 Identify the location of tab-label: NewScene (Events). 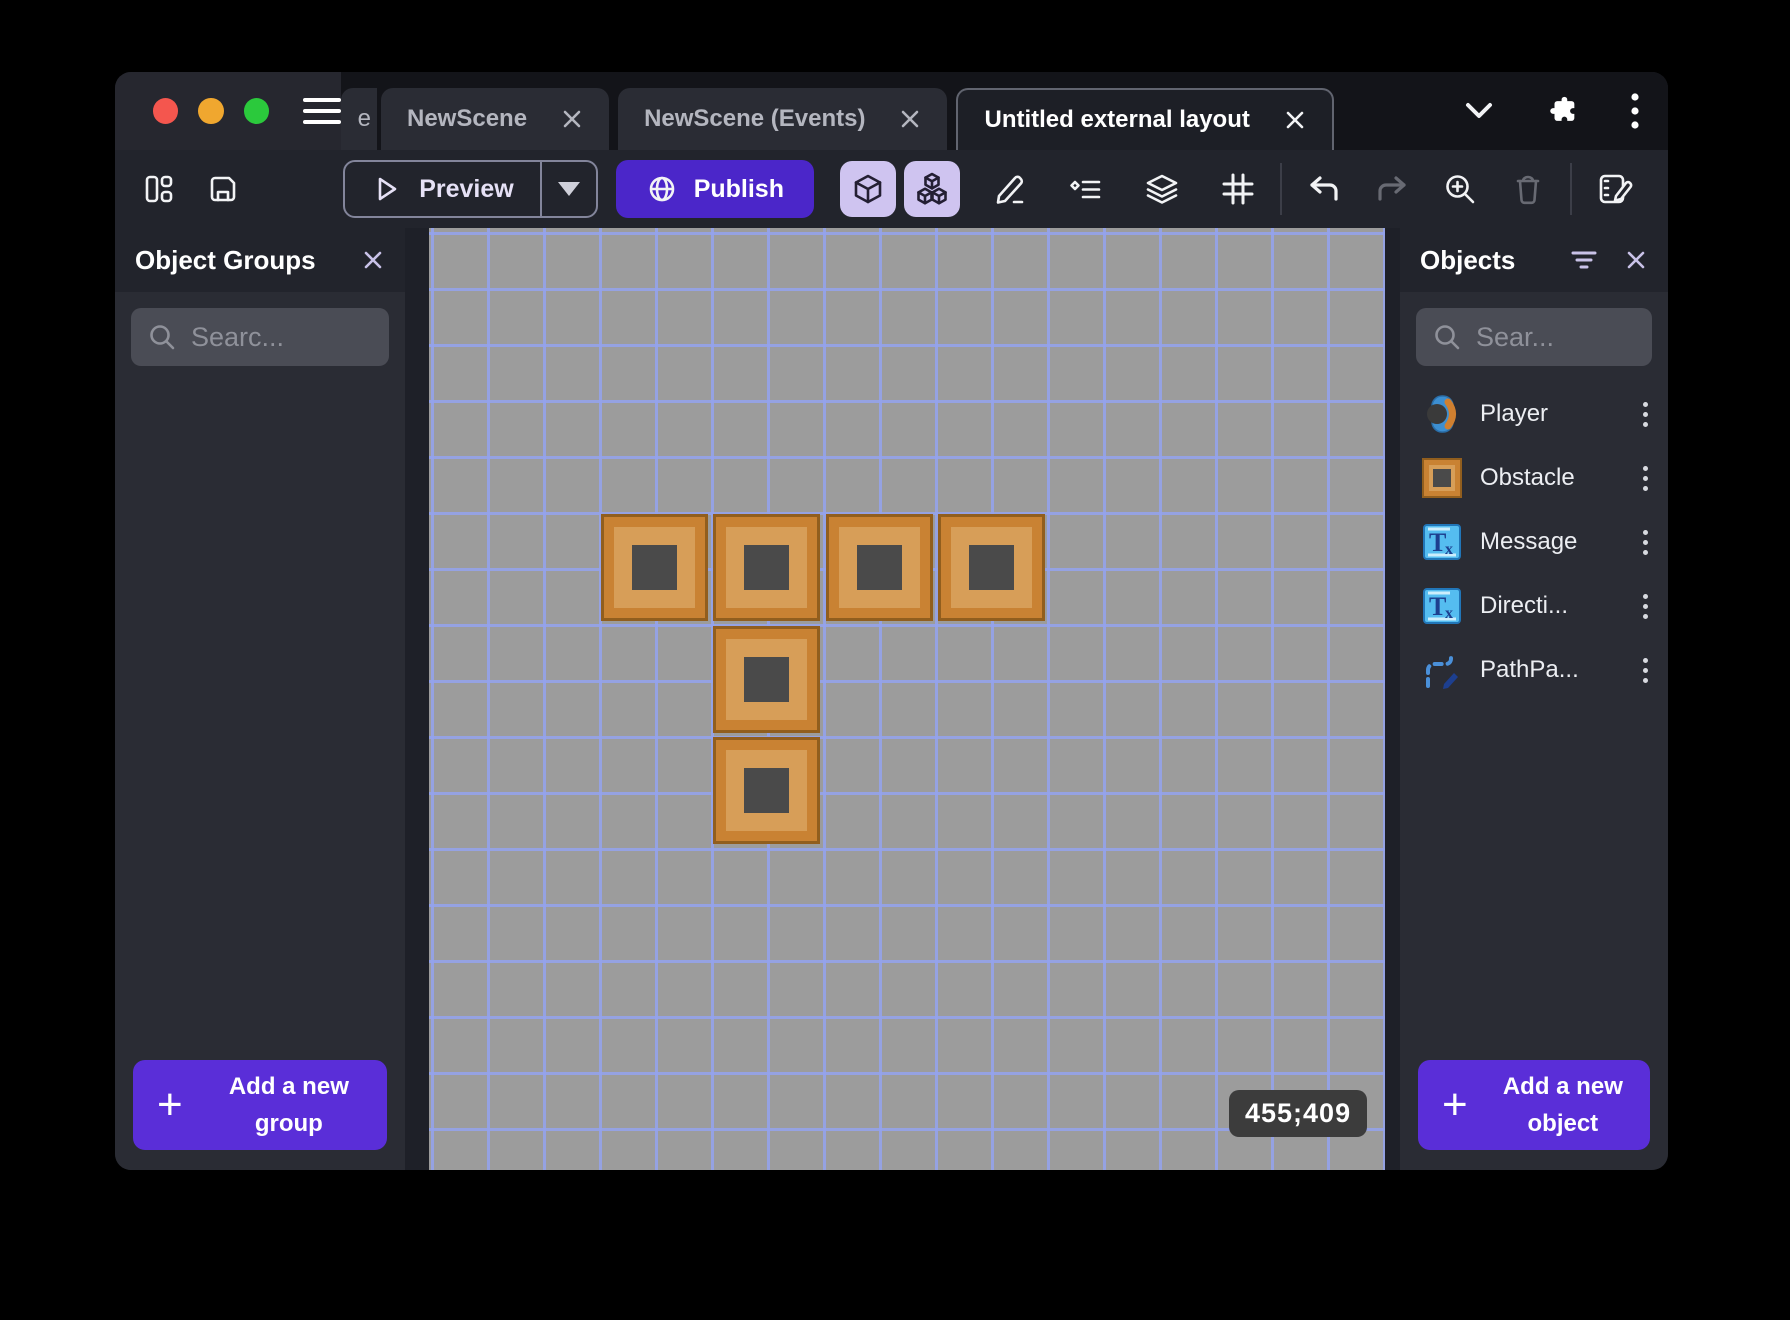
(755, 118).